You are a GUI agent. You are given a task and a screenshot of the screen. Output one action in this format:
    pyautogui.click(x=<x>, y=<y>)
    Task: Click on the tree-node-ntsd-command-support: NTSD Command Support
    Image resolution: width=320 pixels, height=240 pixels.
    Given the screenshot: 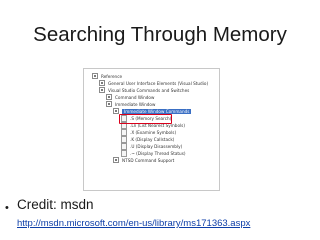 What is the action you would take?
    pyautogui.click(x=143, y=160)
    